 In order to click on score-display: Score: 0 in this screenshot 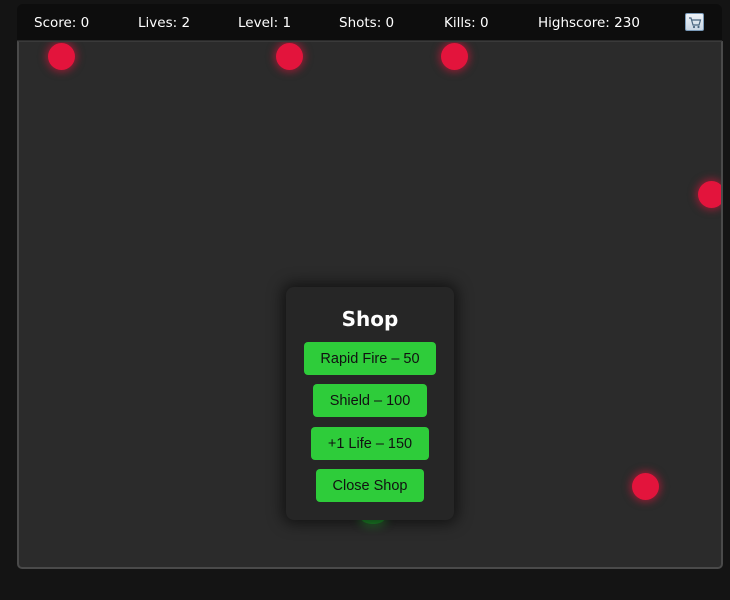, I will do `click(62, 23)`.